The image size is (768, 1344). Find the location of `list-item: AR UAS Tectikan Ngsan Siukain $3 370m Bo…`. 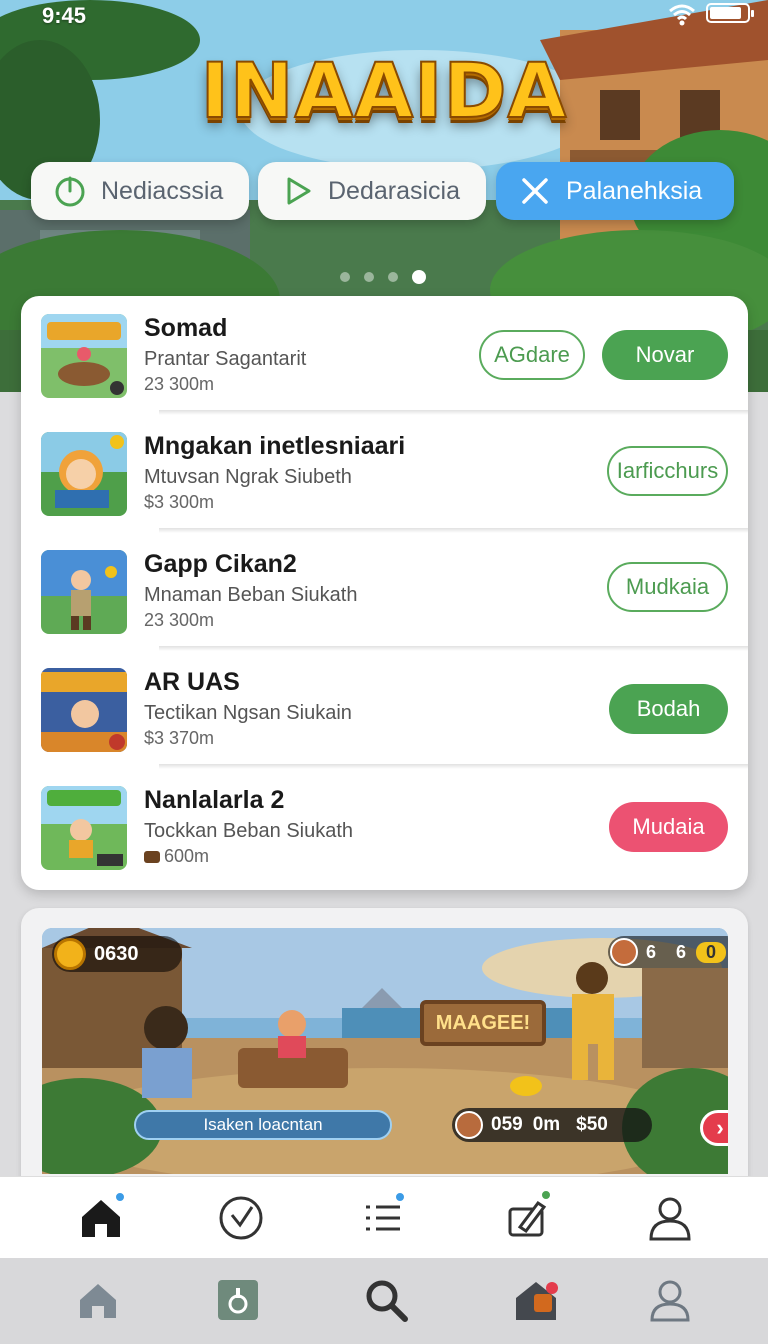

list-item: AR UAS Tectikan Ngsan Siukain $3 370m Bo… is located at coordinates (384, 707).